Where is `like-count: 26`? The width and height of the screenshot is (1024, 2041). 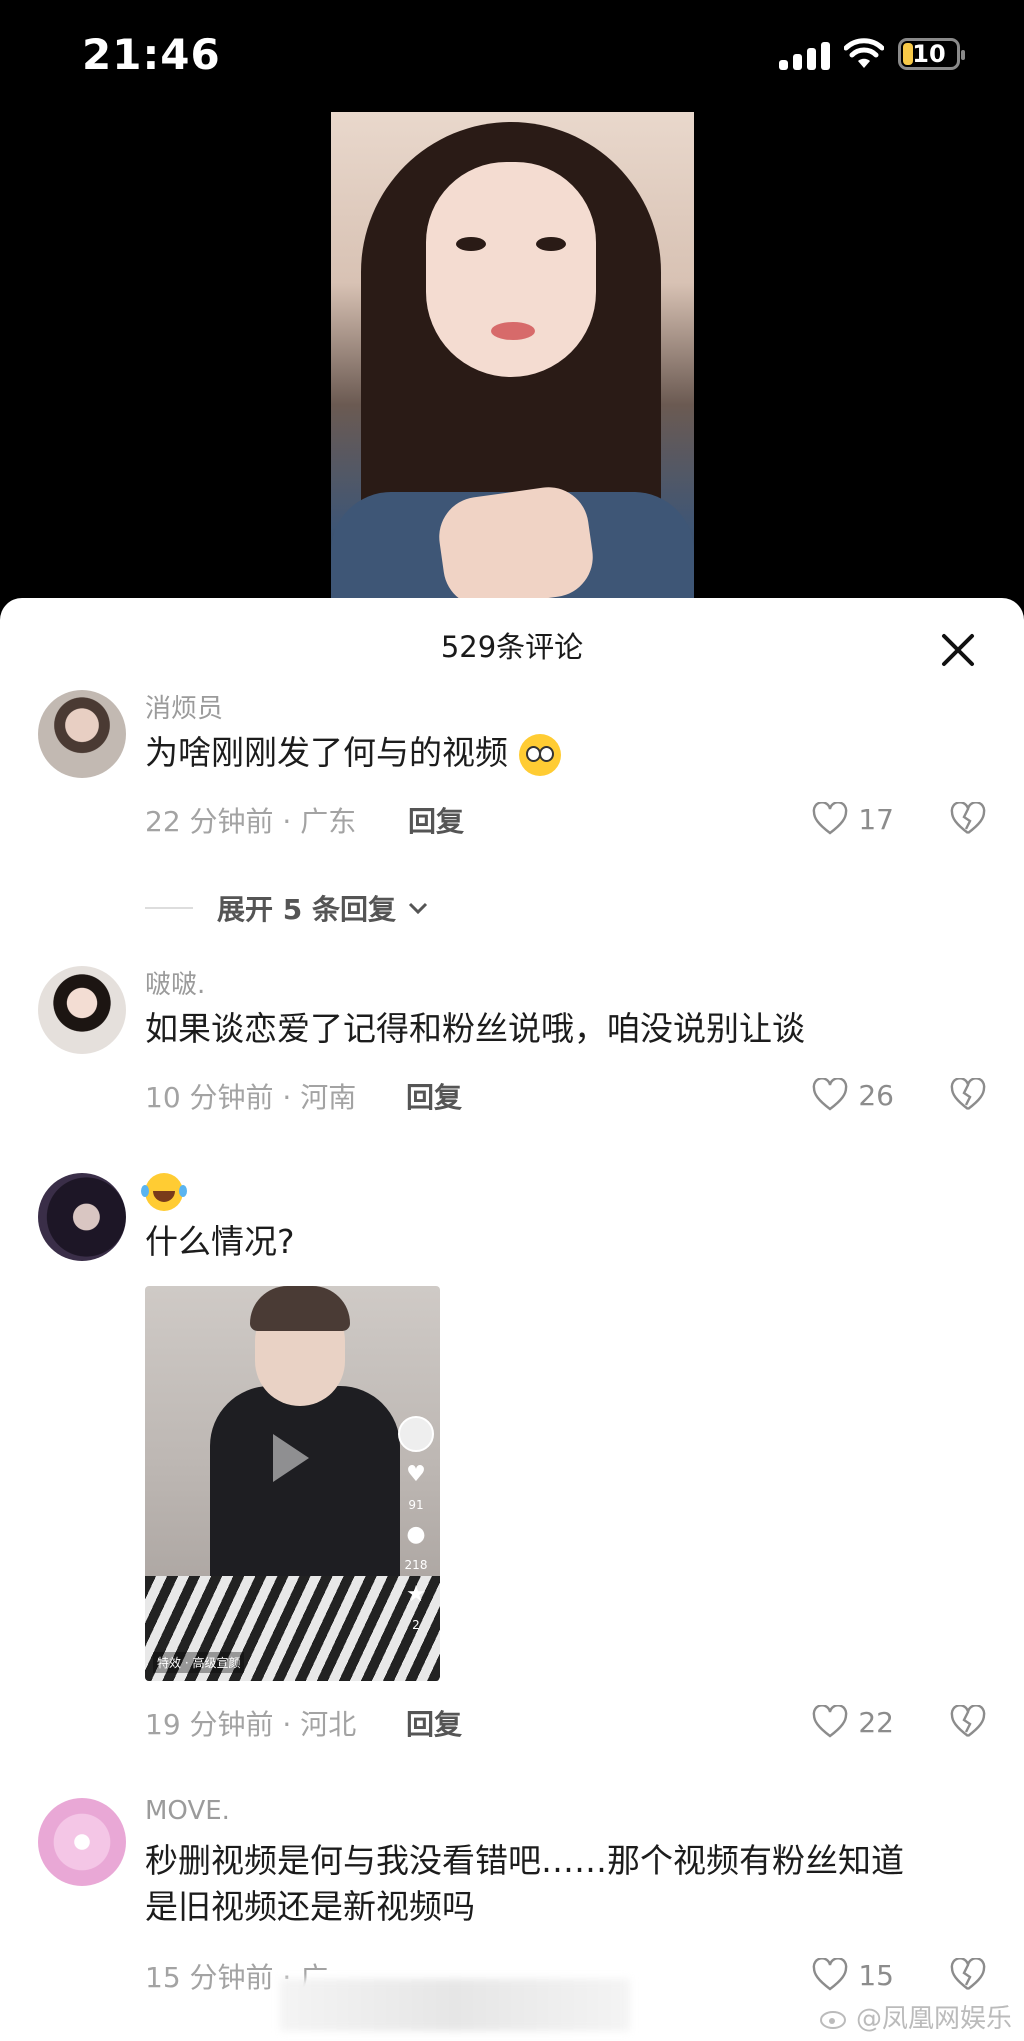 like-count: 26 is located at coordinates (876, 1095).